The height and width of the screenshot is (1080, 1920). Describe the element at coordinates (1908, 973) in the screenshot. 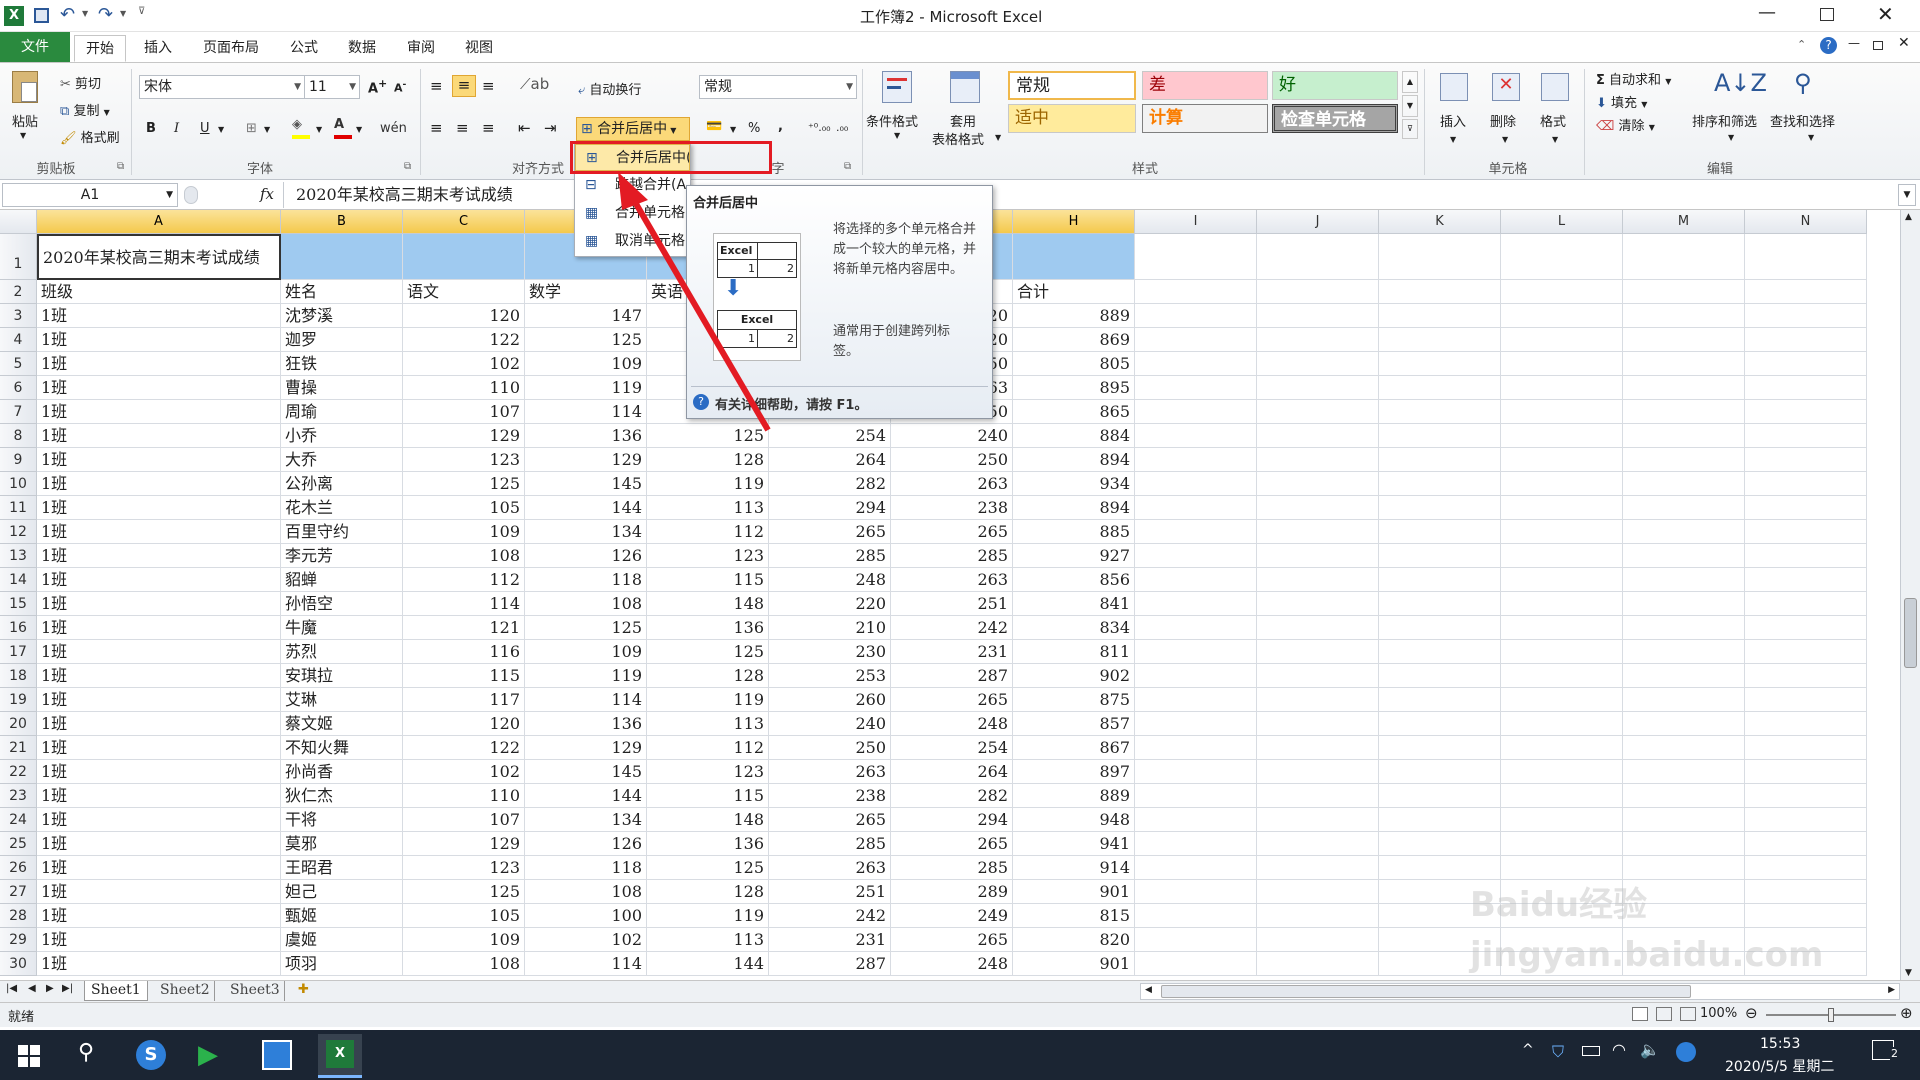

I see `scroll-down-icon: ▼` at that location.